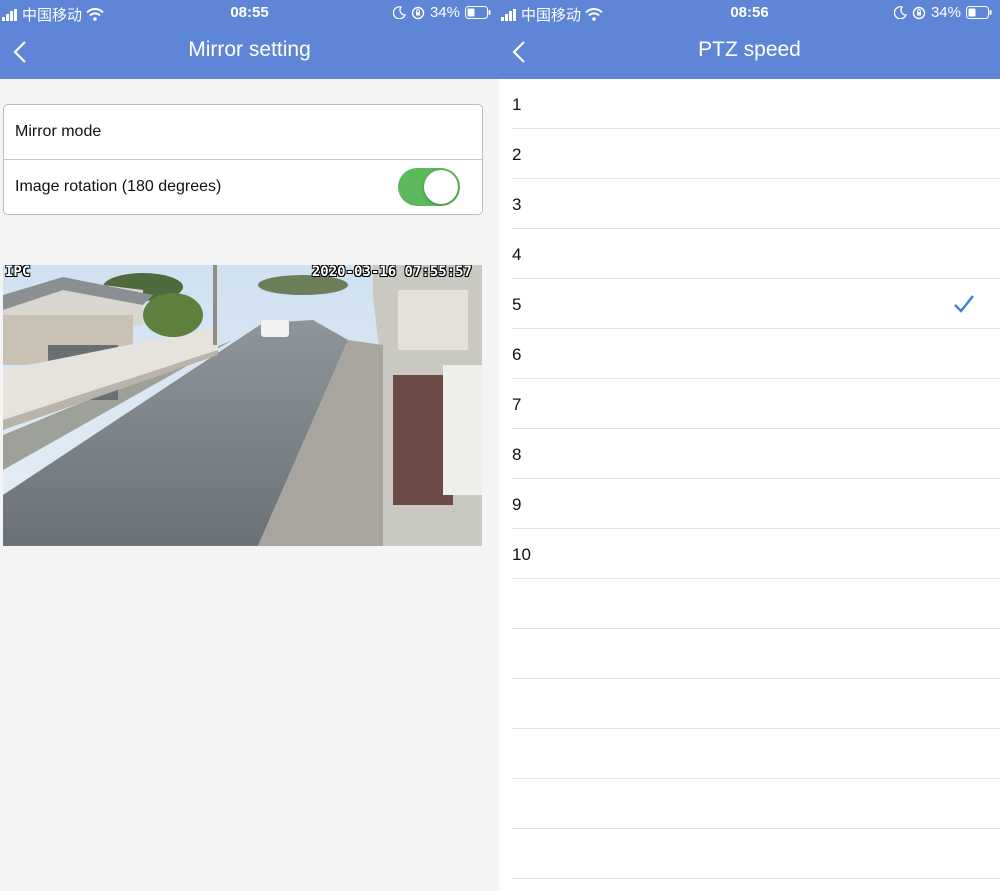 The image size is (1000, 891). I want to click on speed-option-7: 7, so click(756, 404).